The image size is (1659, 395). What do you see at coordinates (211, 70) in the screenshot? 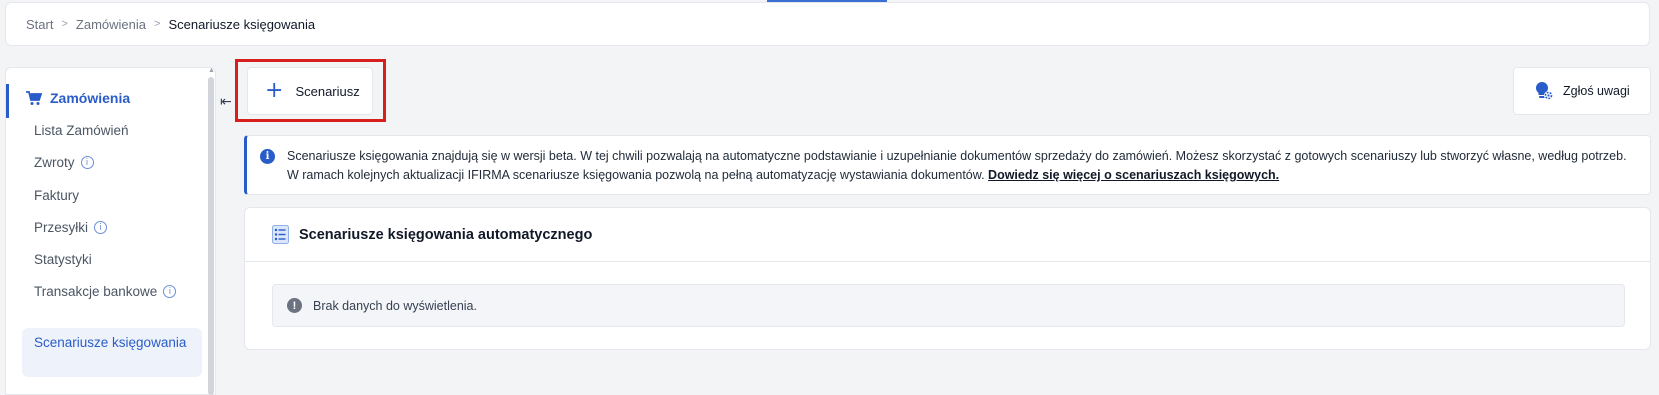
I see `scroll-up-icon: ▲` at bounding box center [211, 70].